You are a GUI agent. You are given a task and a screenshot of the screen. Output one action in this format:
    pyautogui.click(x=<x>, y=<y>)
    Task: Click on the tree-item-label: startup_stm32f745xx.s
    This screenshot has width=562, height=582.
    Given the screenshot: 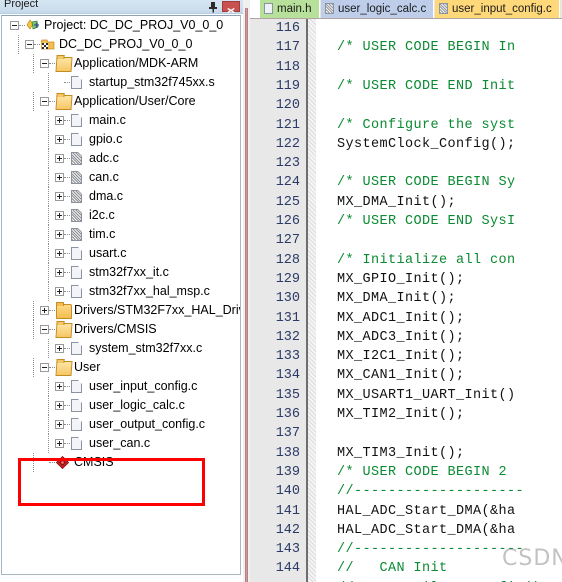 What is the action you would take?
    pyautogui.click(x=152, y=82)
    